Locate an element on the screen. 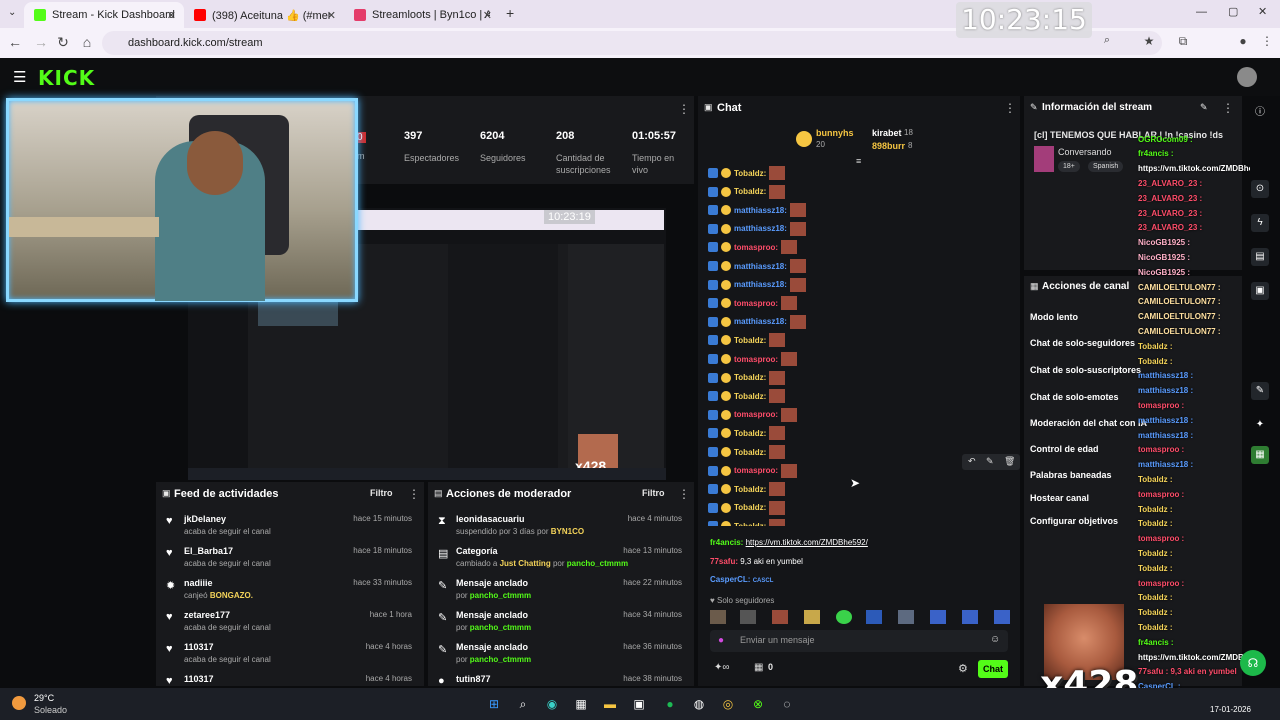  rail-icon-7: ▦ is located at coordinates (1260, 455).